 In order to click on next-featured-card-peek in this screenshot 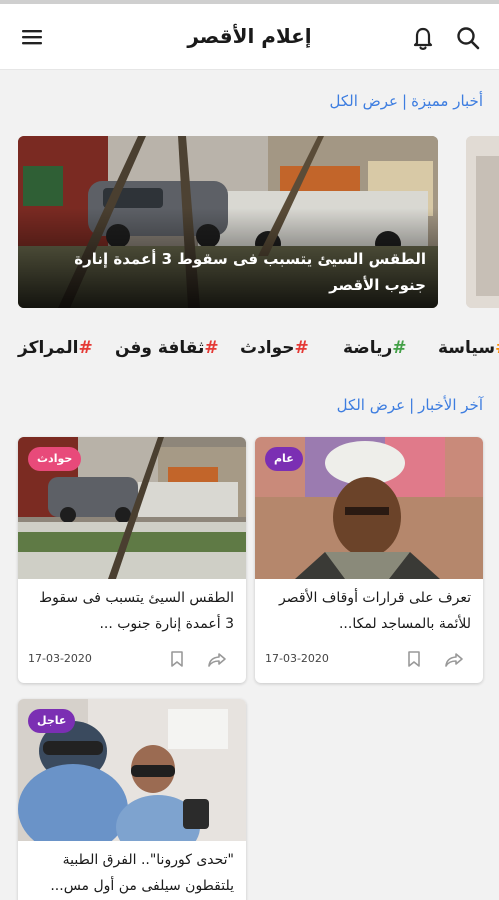, I will do `click(482, 222)`.